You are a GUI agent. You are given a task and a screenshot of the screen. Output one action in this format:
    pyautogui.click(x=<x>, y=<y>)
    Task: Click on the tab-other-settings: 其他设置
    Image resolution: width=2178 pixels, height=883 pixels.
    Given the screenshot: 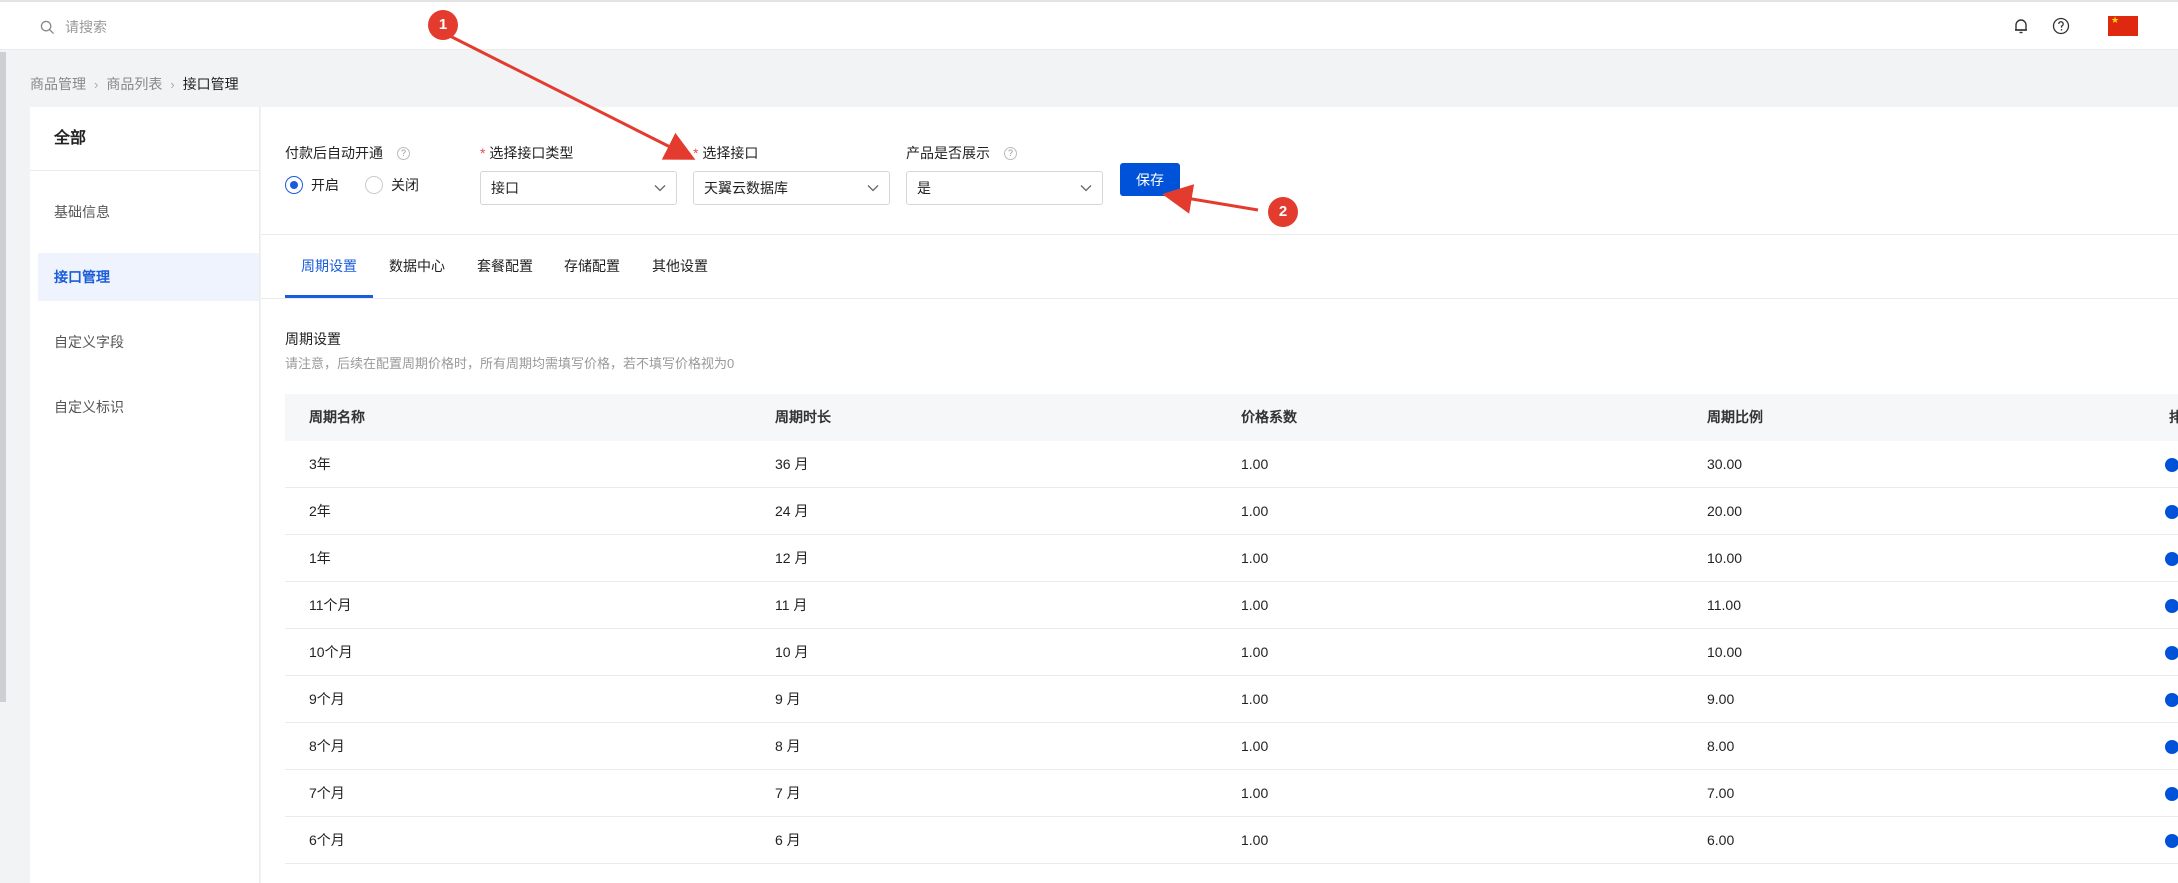 What is the action you would take?
    pyautogui.click(x=680, y=266)
    